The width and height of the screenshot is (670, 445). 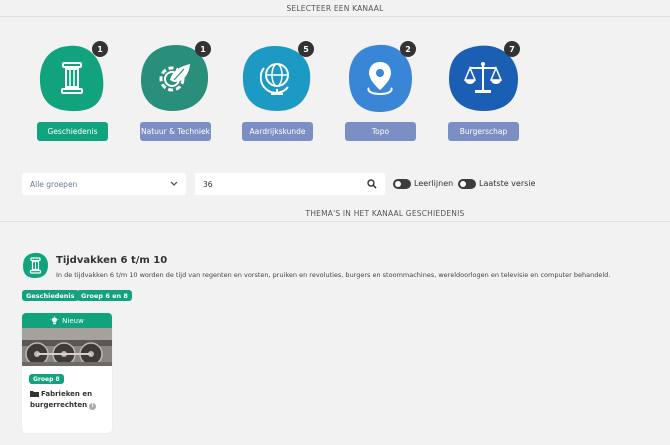 I want to click on channel-count-badge: 7, so click(x=512, y=49).